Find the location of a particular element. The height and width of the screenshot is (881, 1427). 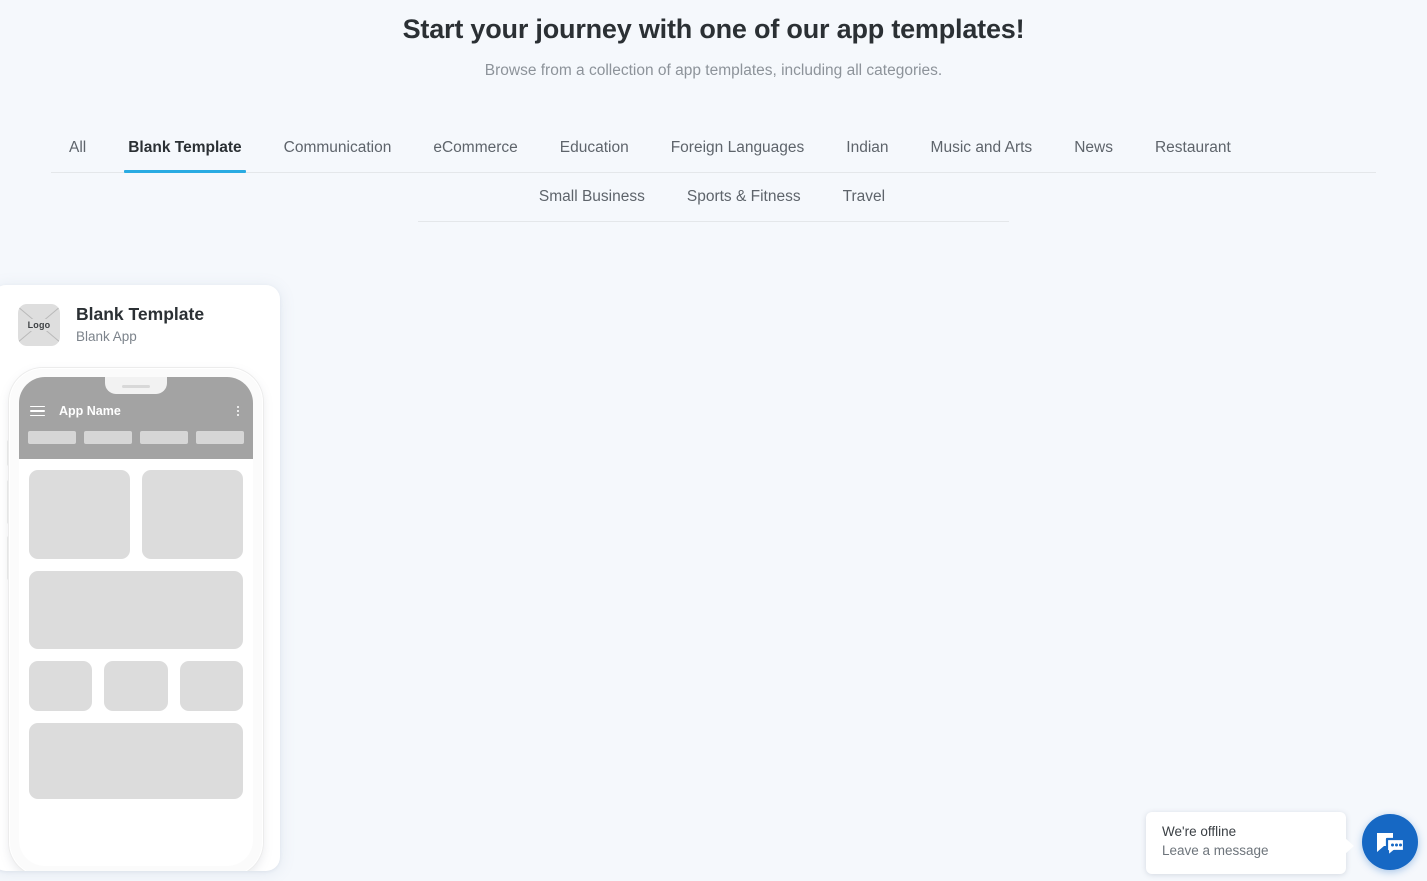

phone-speaker is located at coordinates (136, 386).